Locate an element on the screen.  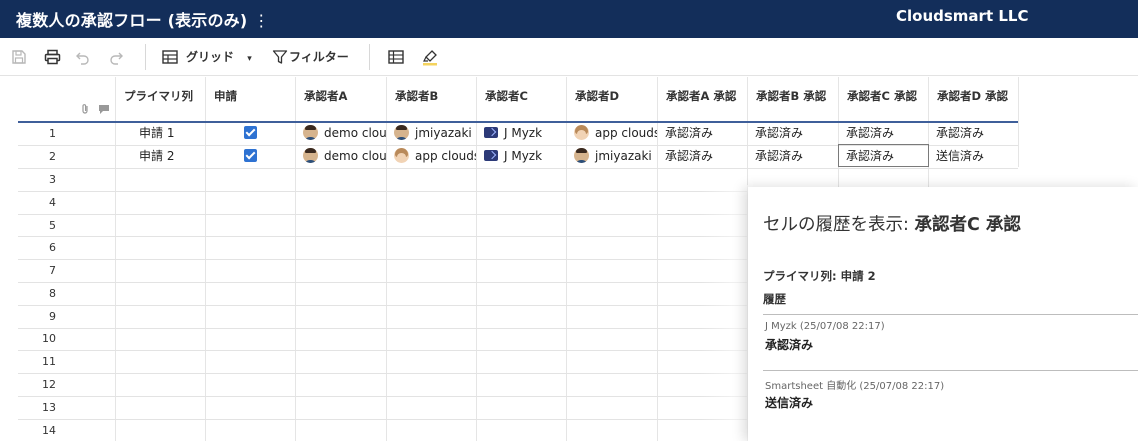
comment-icon is located at coordinates (104, 109).